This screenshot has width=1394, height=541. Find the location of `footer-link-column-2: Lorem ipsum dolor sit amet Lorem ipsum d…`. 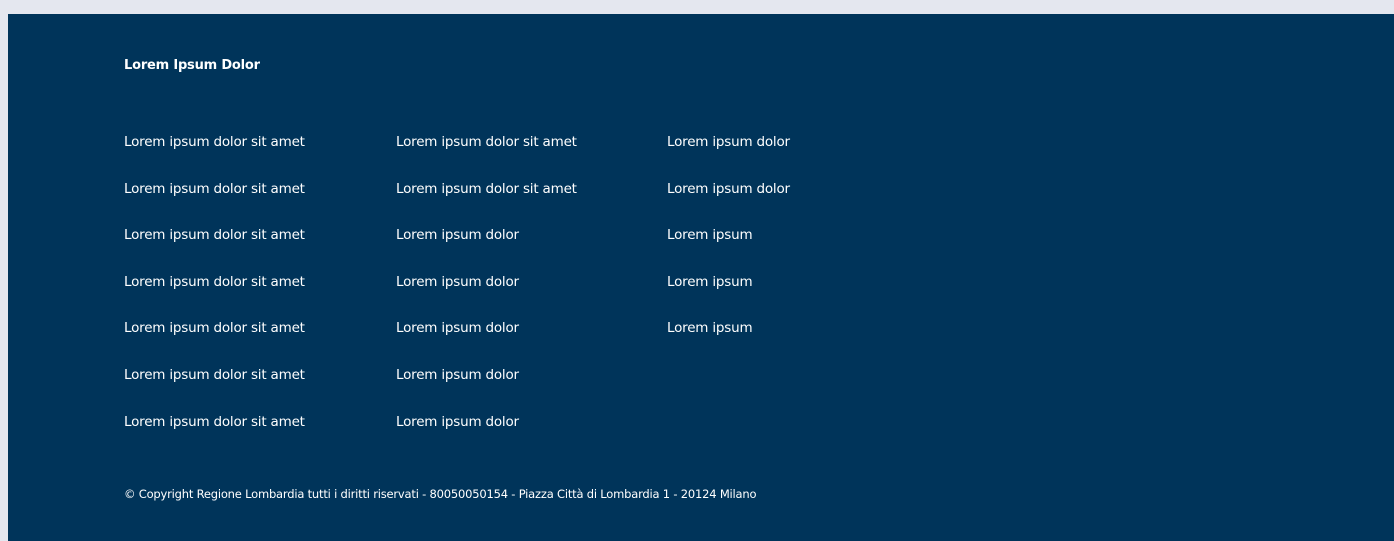

footer-link-column-2: Lorem ipsum dolor sit amet Lorem ipsum d… is located at coordinates (486, 296).